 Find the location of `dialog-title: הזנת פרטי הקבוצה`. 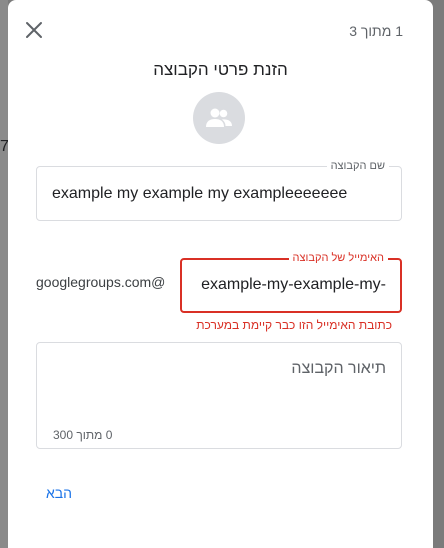

dialog-title: הזנת פרטי הקבוצה is located at coordinates (220, 69).